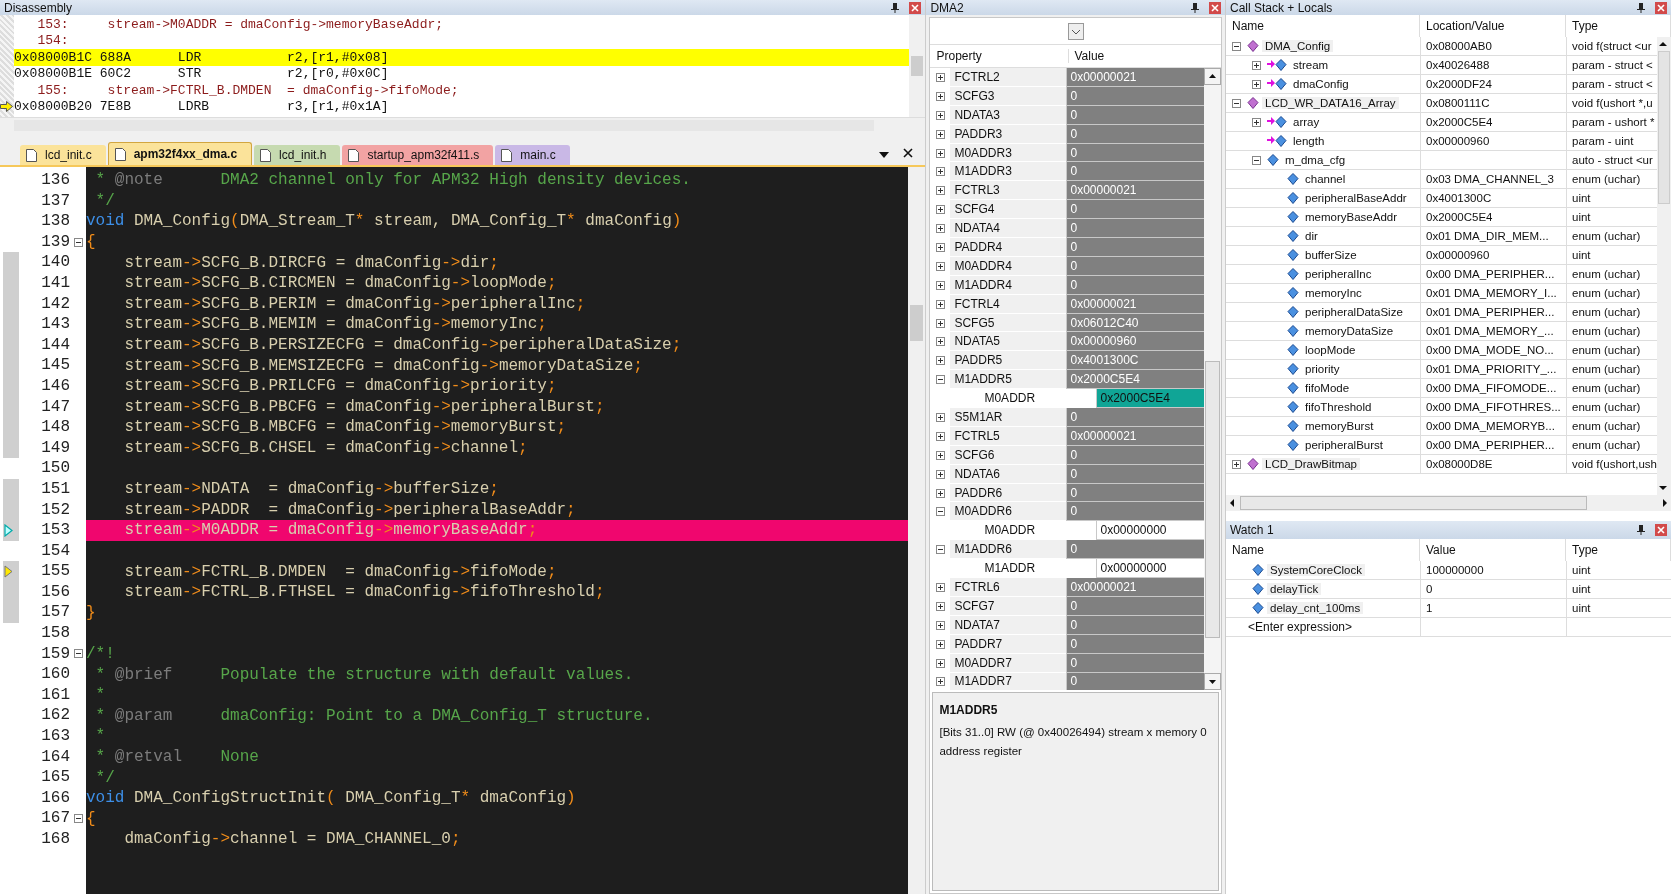  Describe the element at coordinates (330, 530) in the screenshot. I see `code-line: stream->M0ADDR = dmaConfig->memoryBaseAddr;` at that location.